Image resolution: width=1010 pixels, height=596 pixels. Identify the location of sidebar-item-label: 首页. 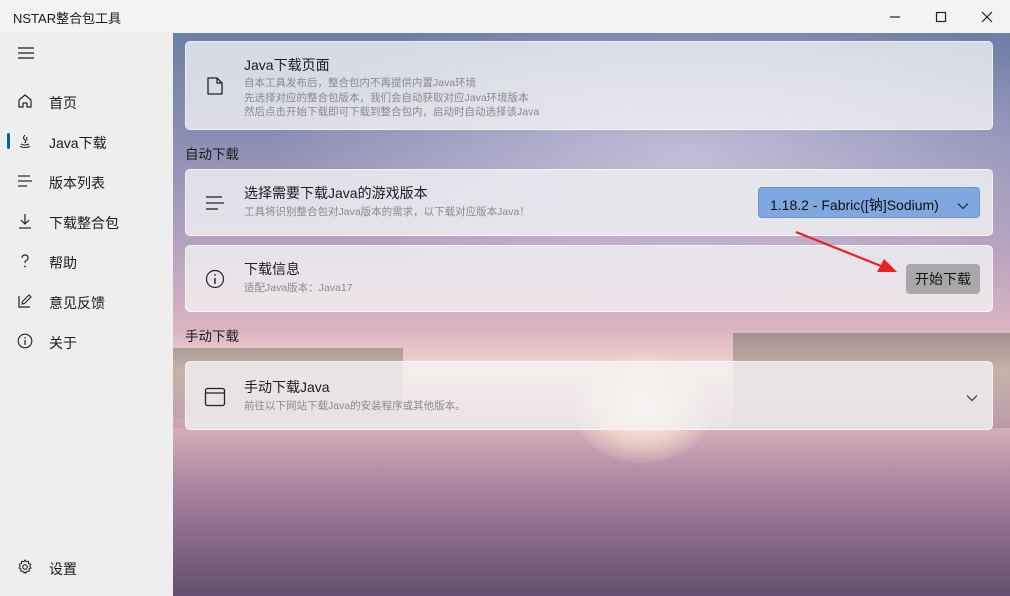
(63, 103).